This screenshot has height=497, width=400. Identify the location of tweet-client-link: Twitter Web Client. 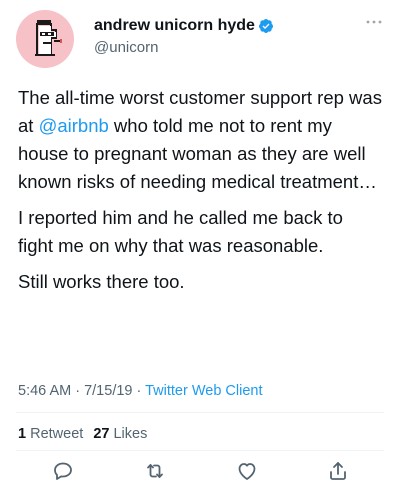
(203, 391).